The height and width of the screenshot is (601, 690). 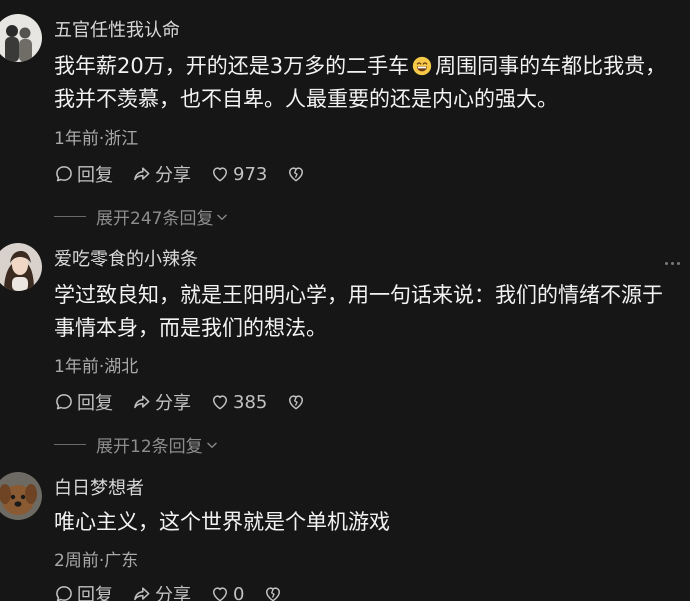 What do you see at coordinates (149, 447) in the screenshot?
I see `expand-replies-label: 展开12条回复` at bounding box center [149, 447].